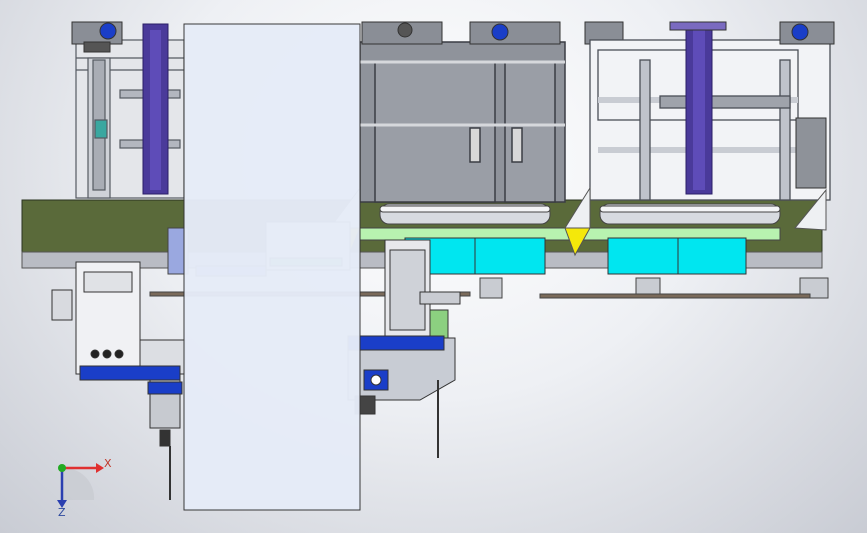 The height and width of the screenshot is (533, 867). I want to click on center-frame, so click(462, 122).